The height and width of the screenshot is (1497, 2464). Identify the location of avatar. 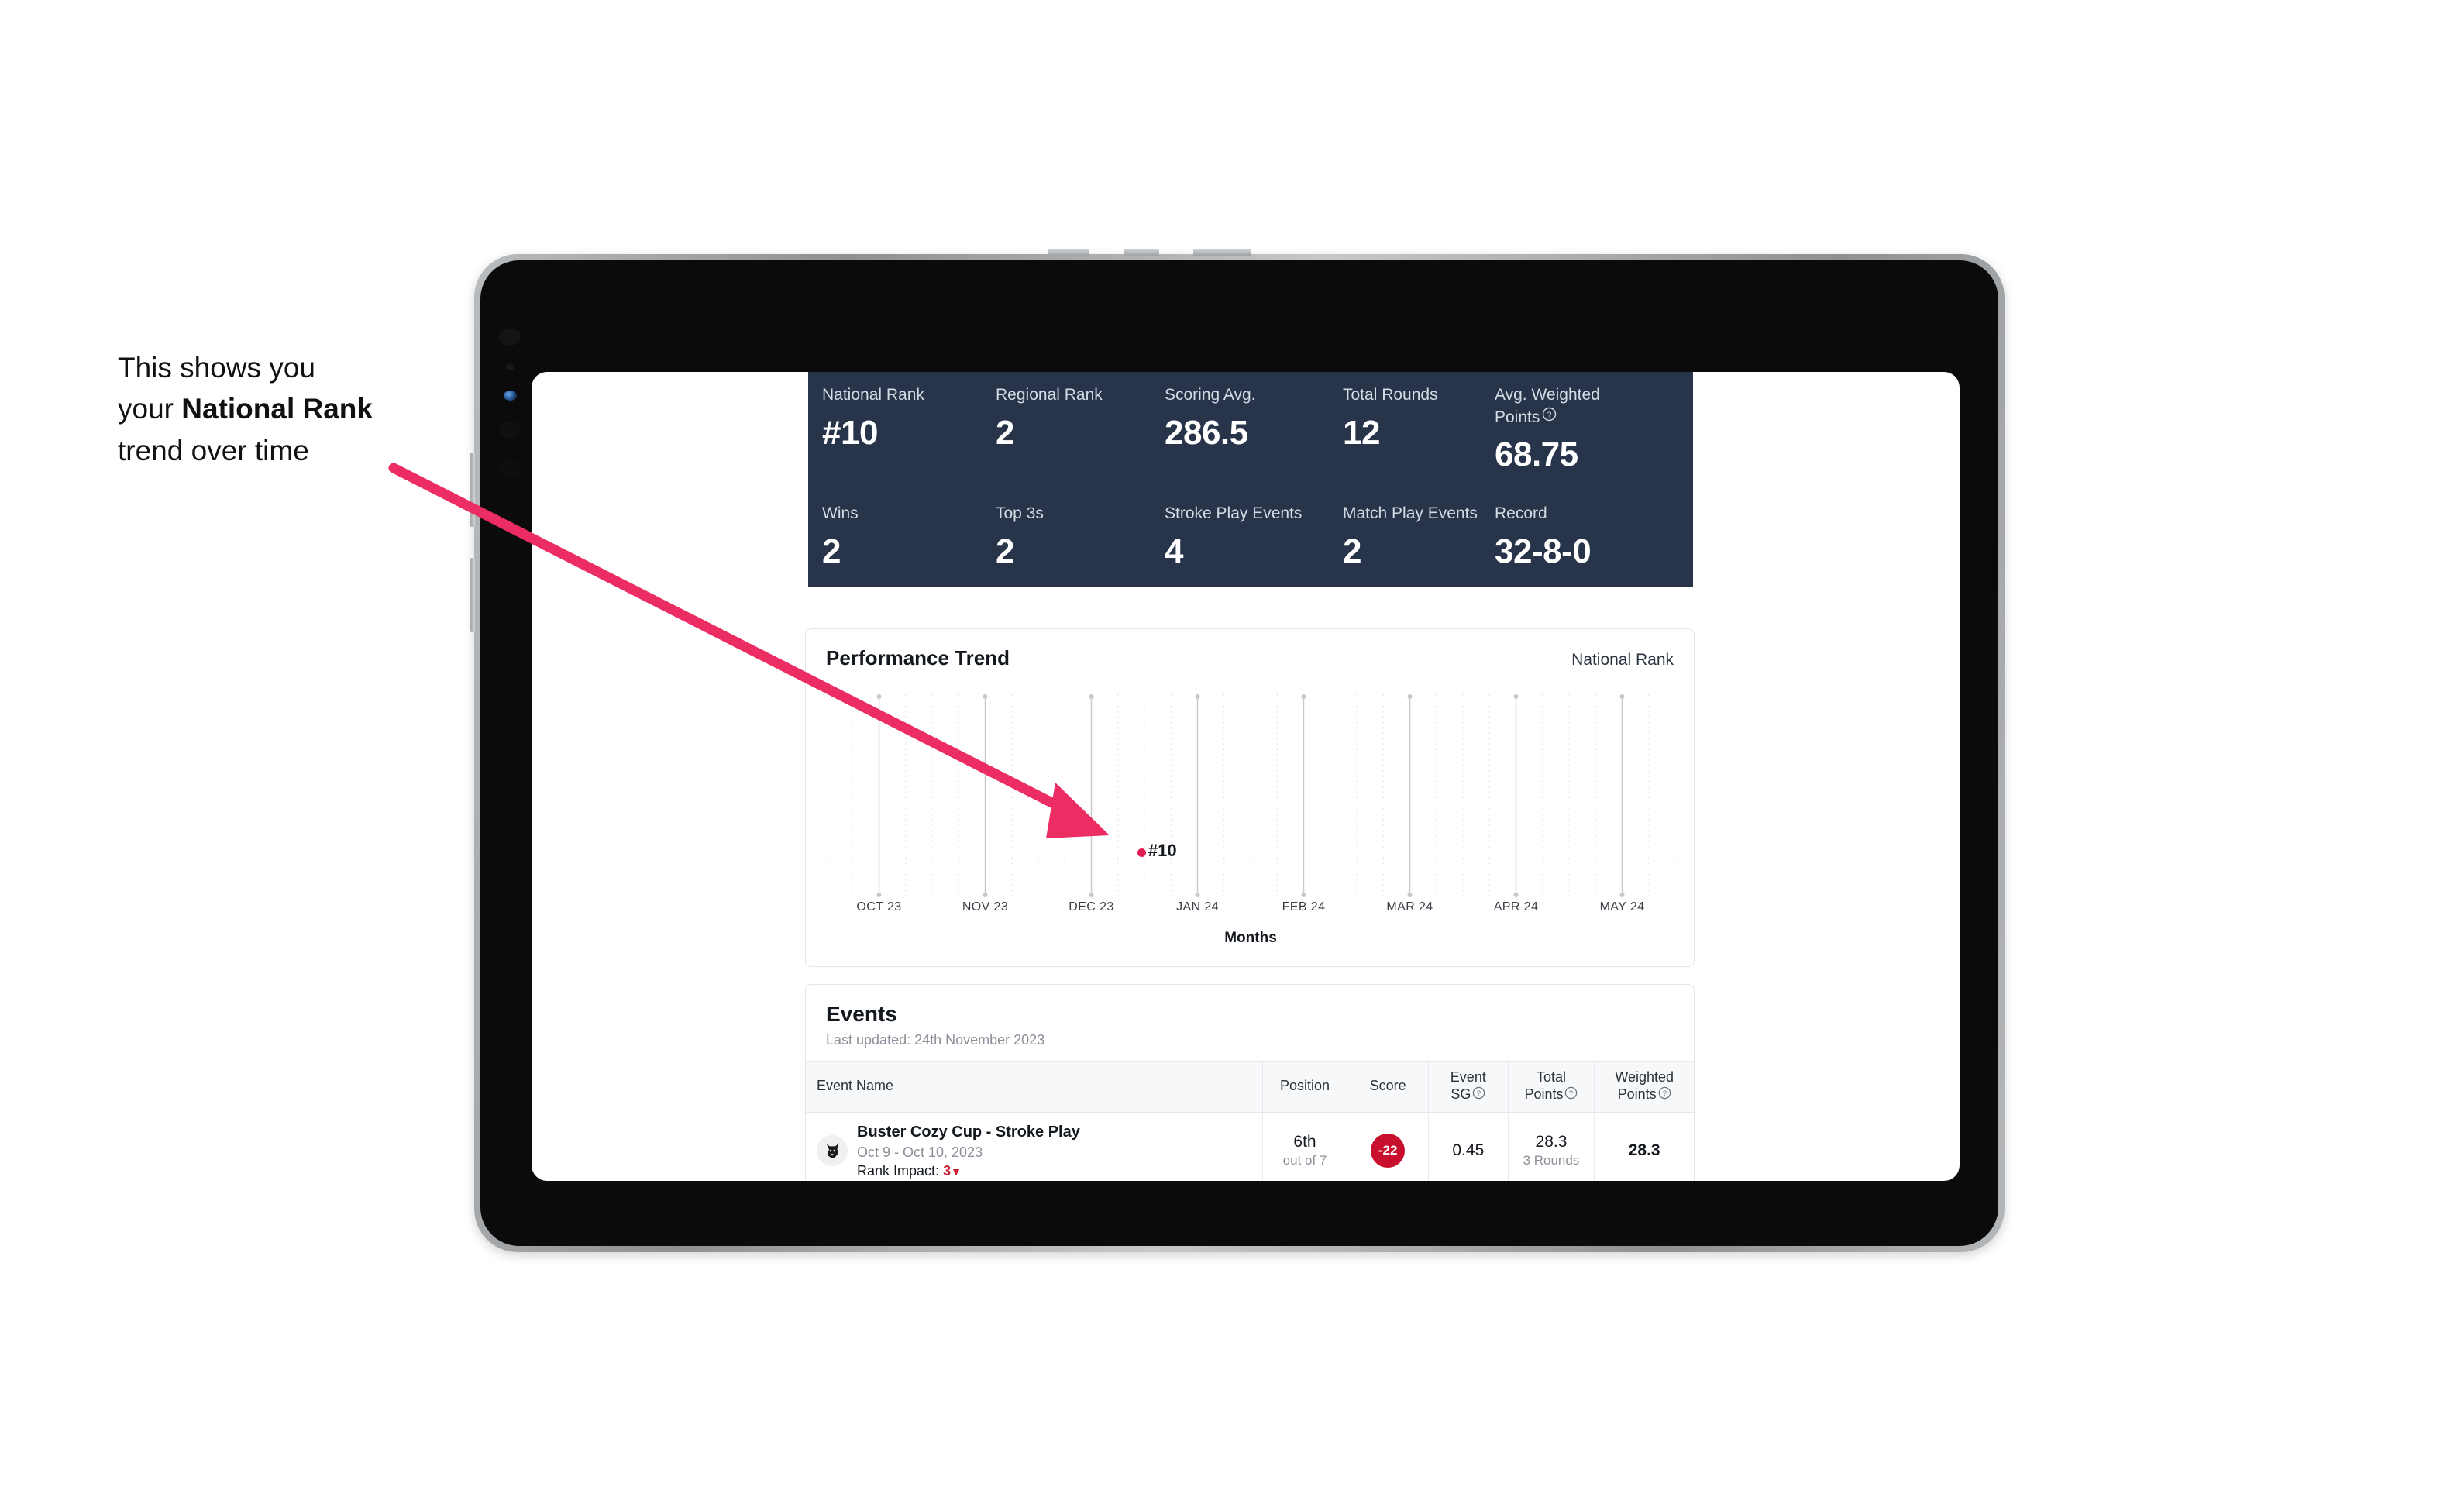
(832, 1150).